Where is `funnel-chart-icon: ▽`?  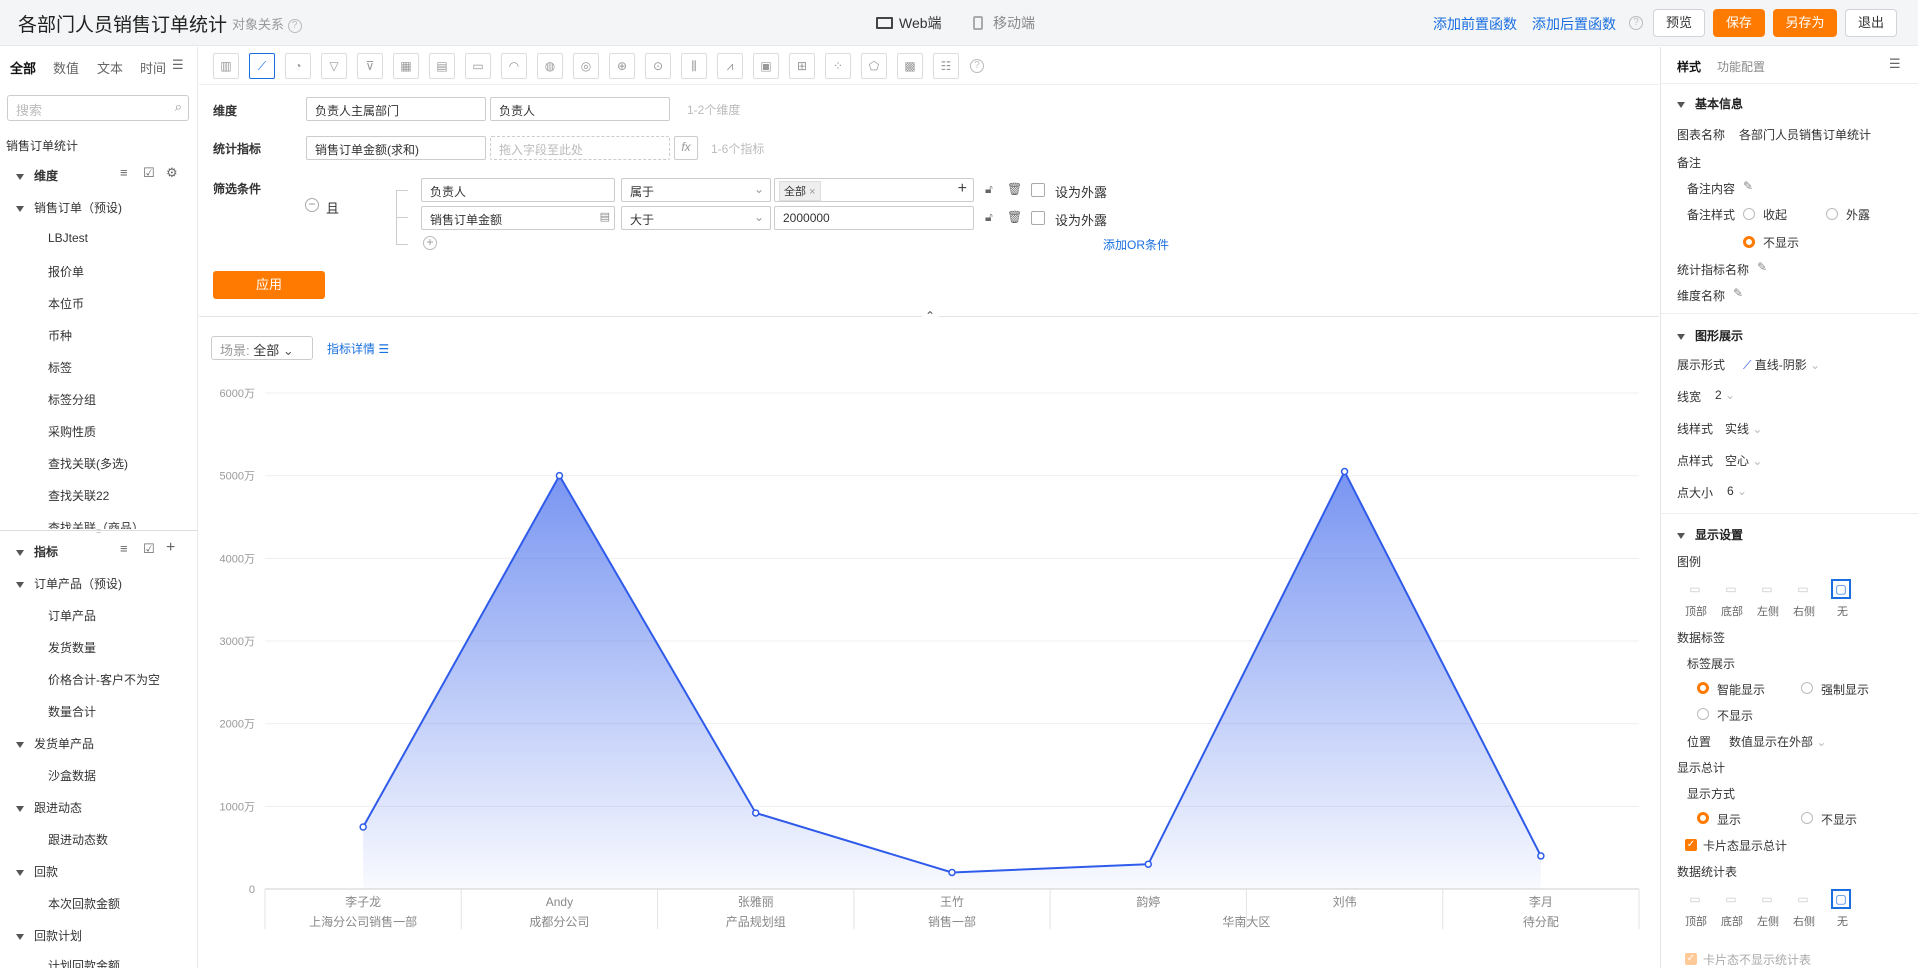 funnel-chart-icon: ▽ is located at coordinates (334, 66).